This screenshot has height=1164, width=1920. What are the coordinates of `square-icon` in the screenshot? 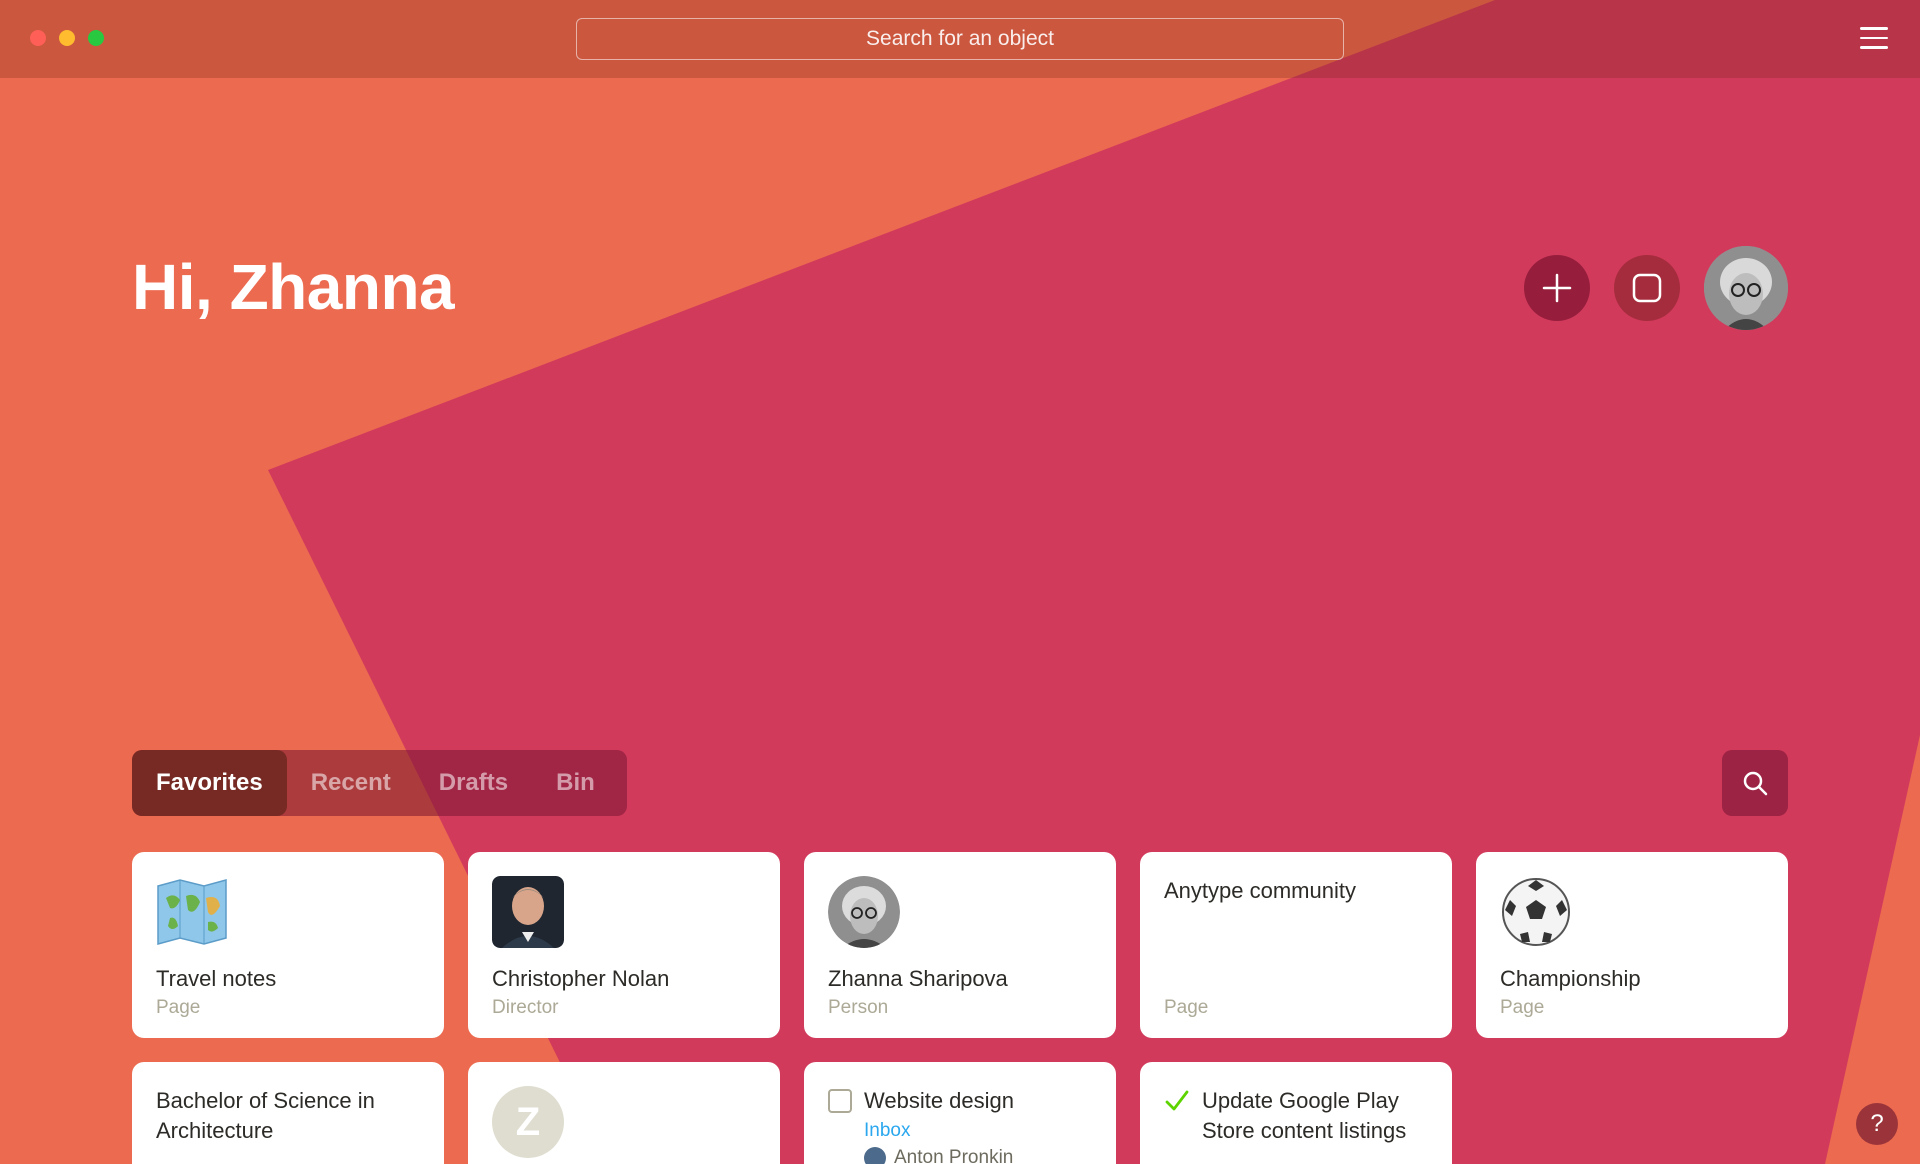 It's located at (1647, 288).